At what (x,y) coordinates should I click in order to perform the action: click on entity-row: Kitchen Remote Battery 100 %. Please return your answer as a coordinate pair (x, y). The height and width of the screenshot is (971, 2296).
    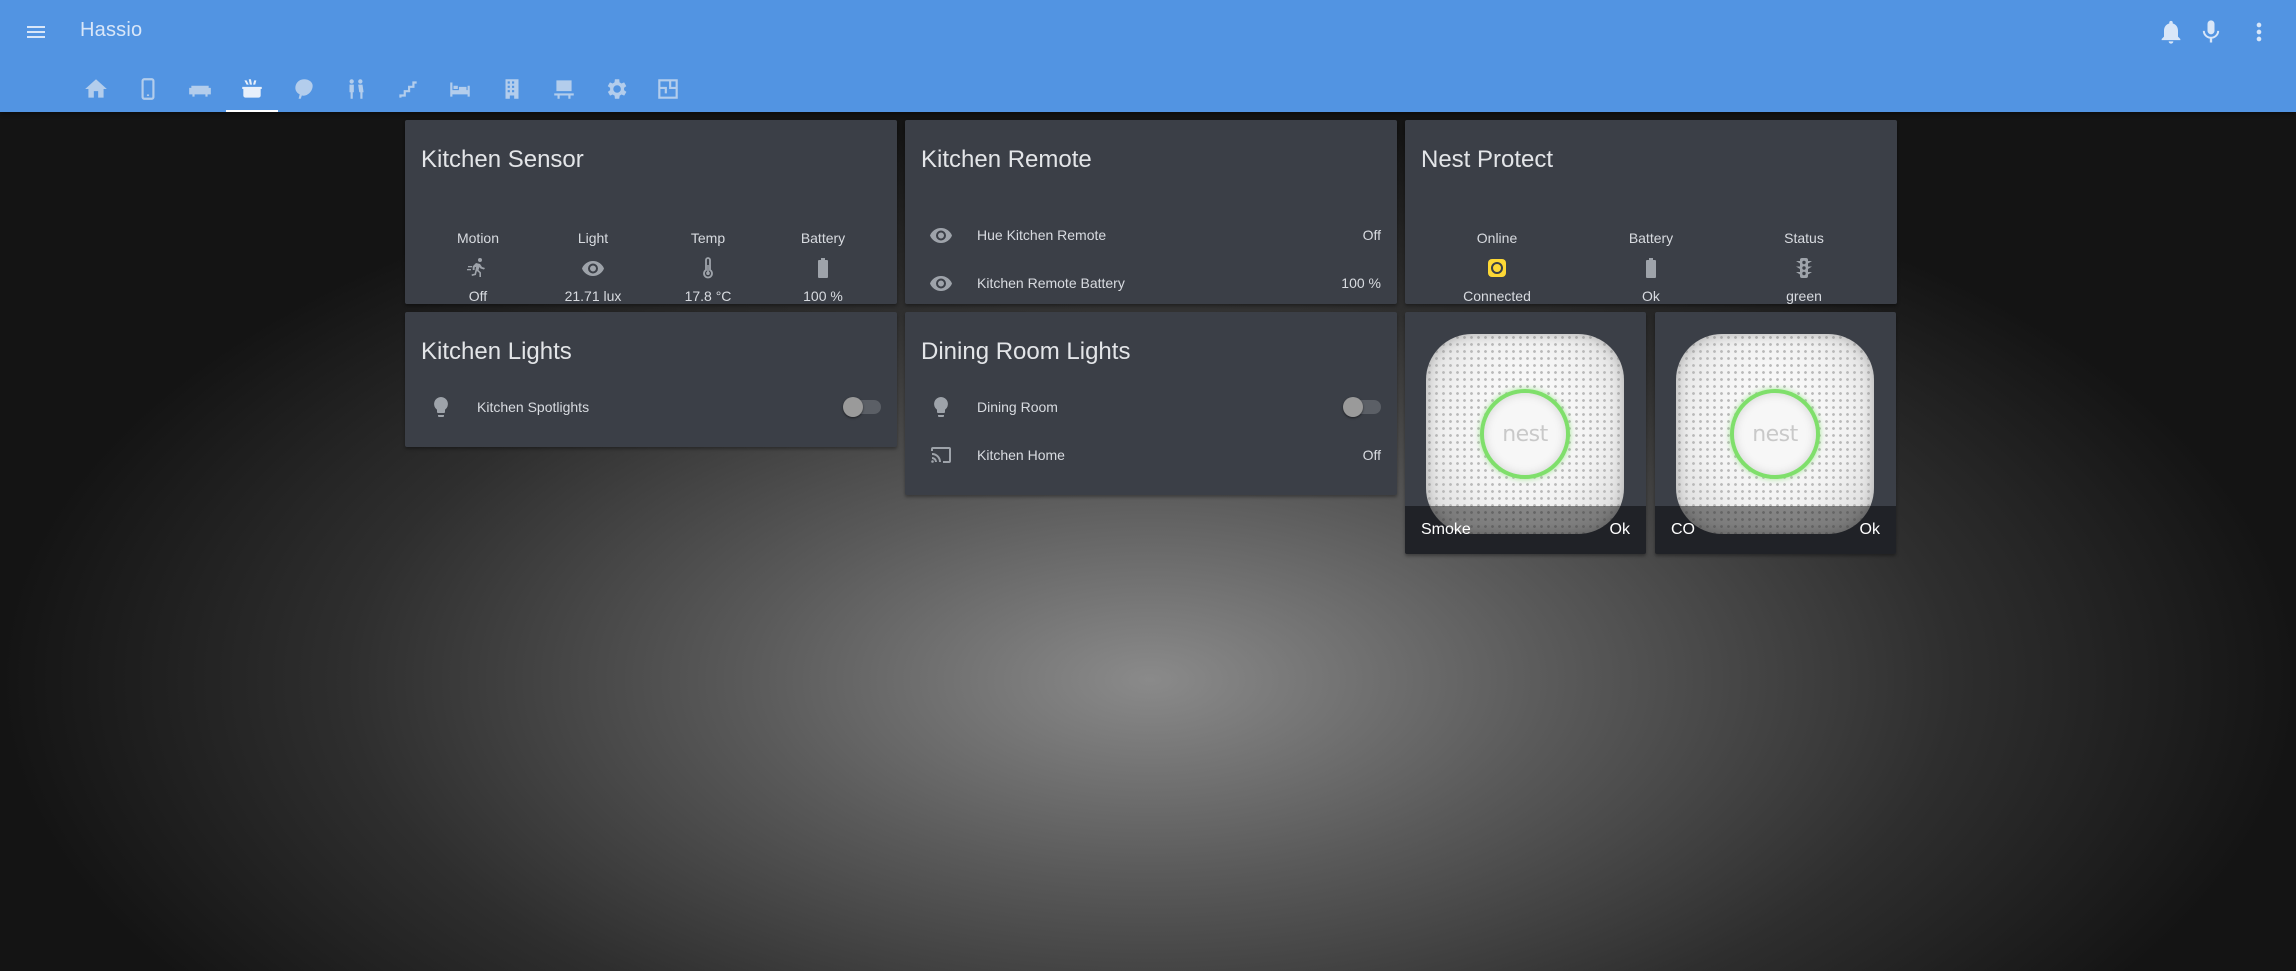
    Looking at the image, I should click on (1151, 283).